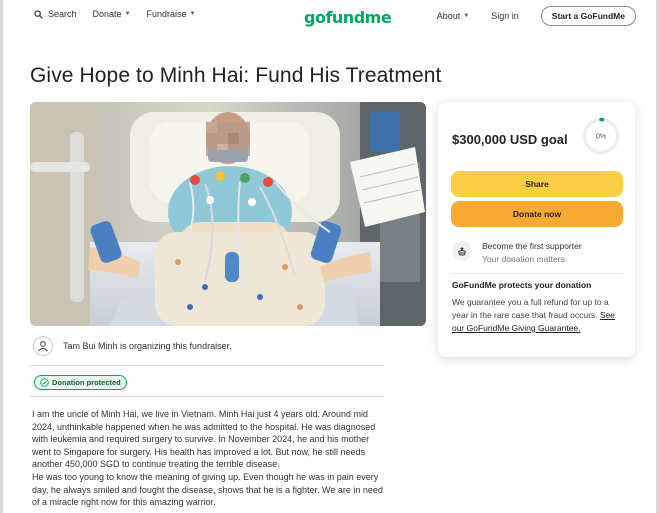 Image resolution: width=659 pixels, height=513 pixels. Describe the element at coordinates (537, 214) in the screenshot. I see `donate-now-button: Donate now` at that location.